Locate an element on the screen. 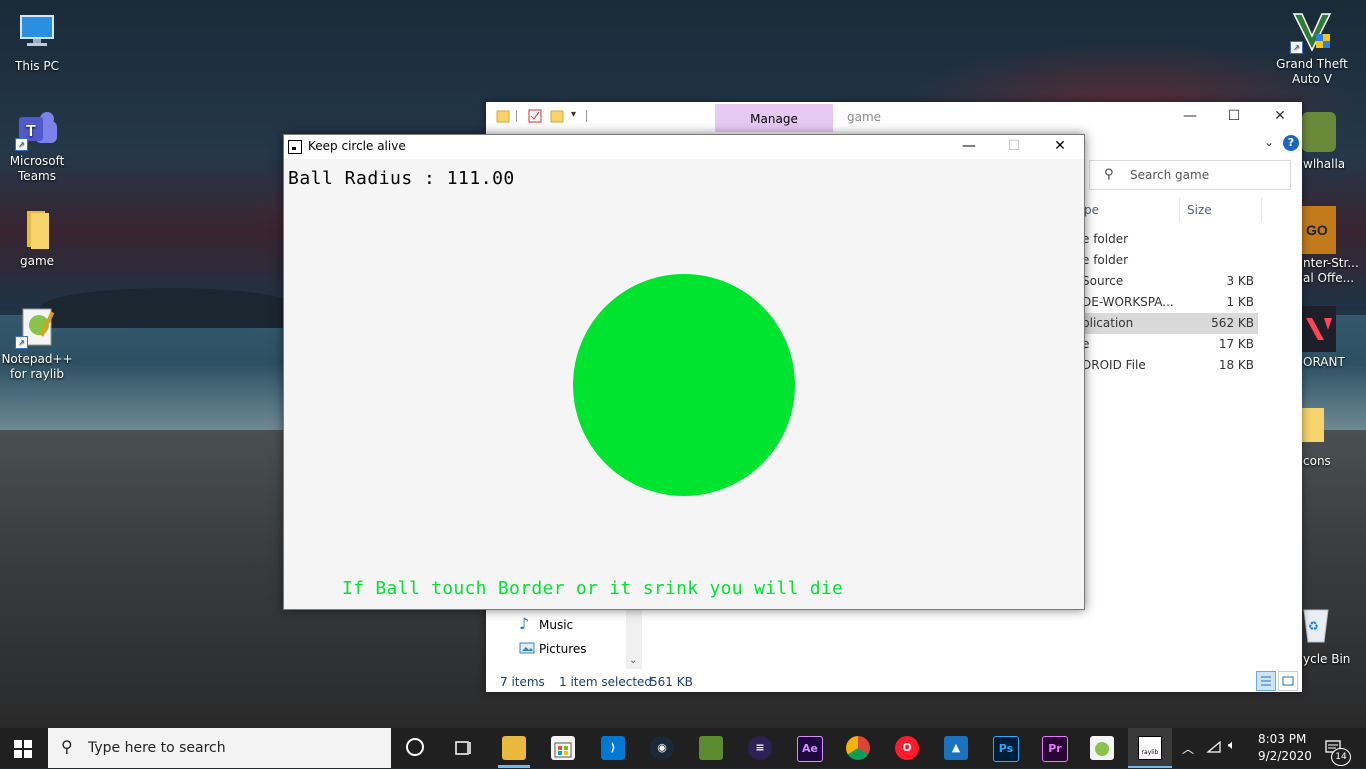  file-row: Source 3 KB is located at coordinates (1170, 281).